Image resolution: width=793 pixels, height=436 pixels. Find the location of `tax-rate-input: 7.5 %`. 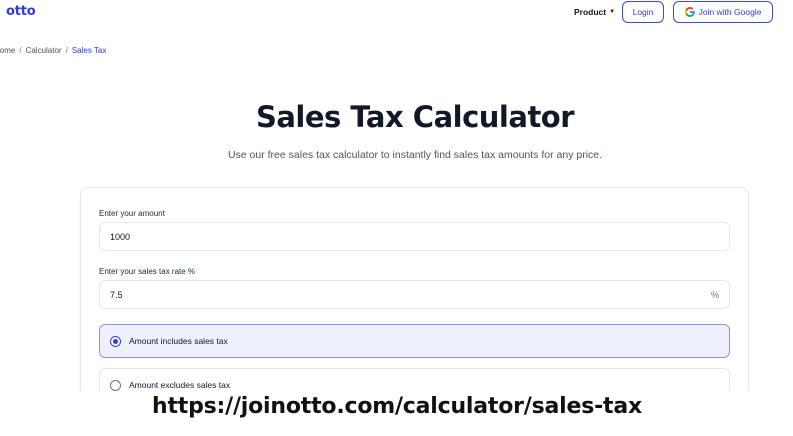

tax-rate-input: 7.5 % is located at coordinates (414, 294).